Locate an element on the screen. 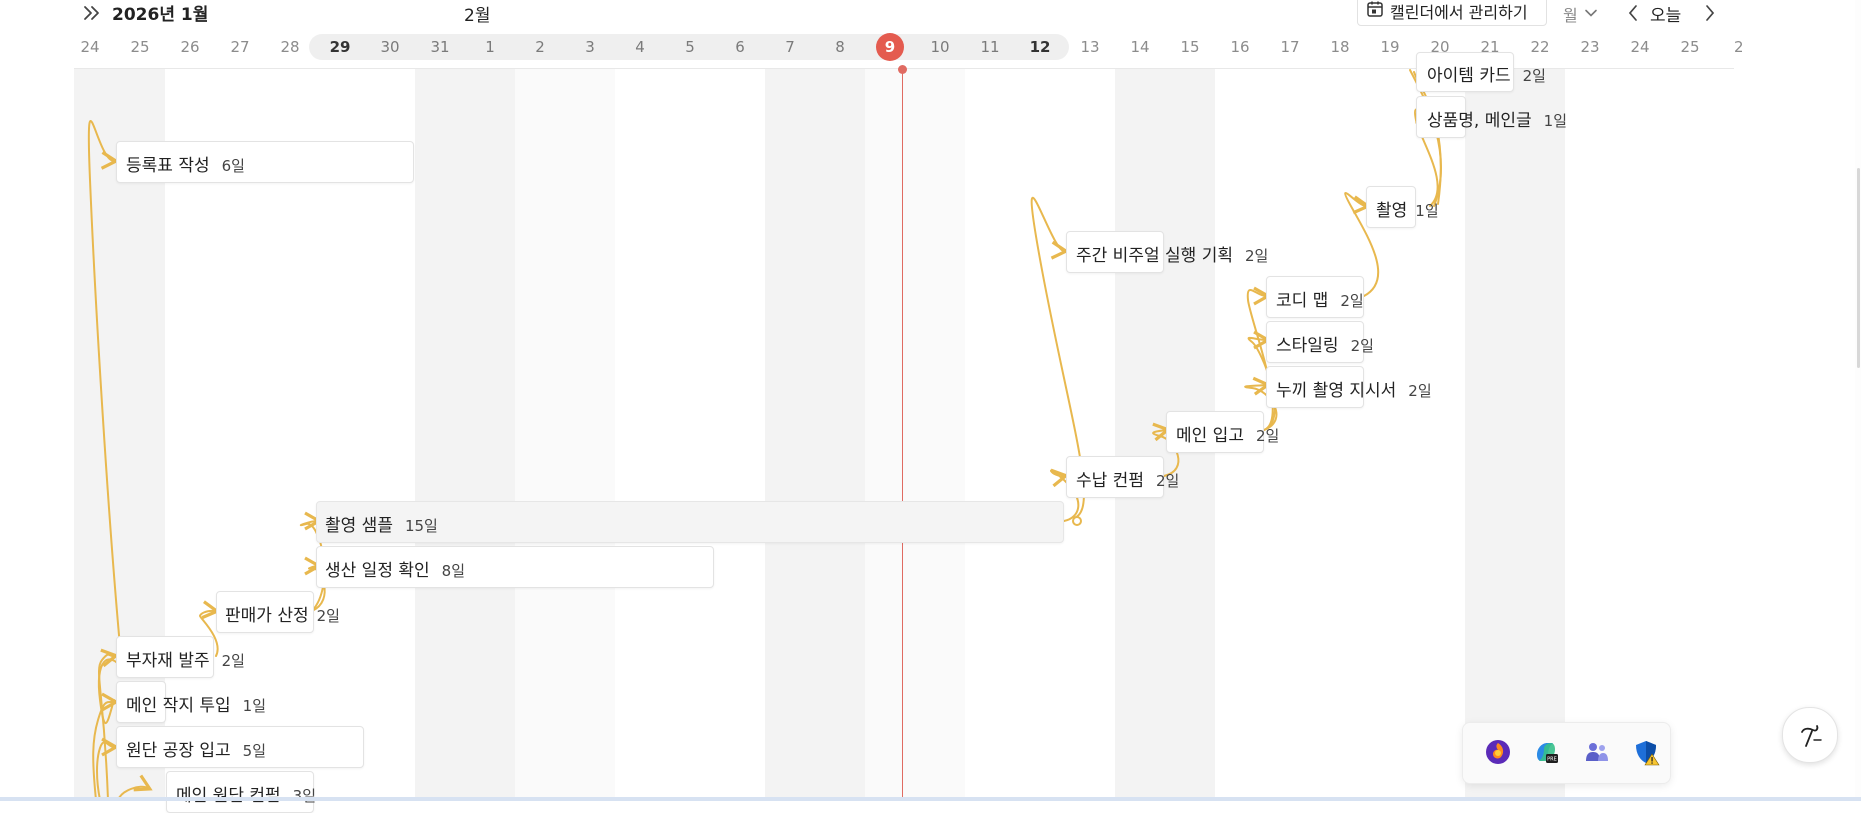 Image resolution: width=1861 pixels, height=813 pixels. day-cell: 17 is located at coordinates (1290, 47).